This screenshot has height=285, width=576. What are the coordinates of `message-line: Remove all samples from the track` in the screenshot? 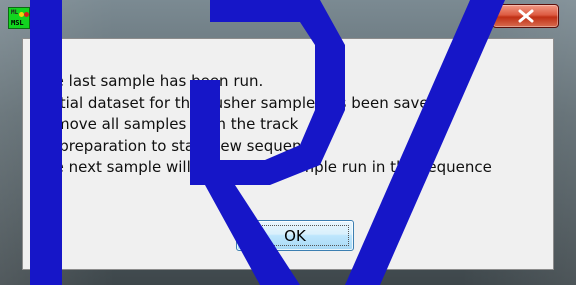 It's located at (167, 124).